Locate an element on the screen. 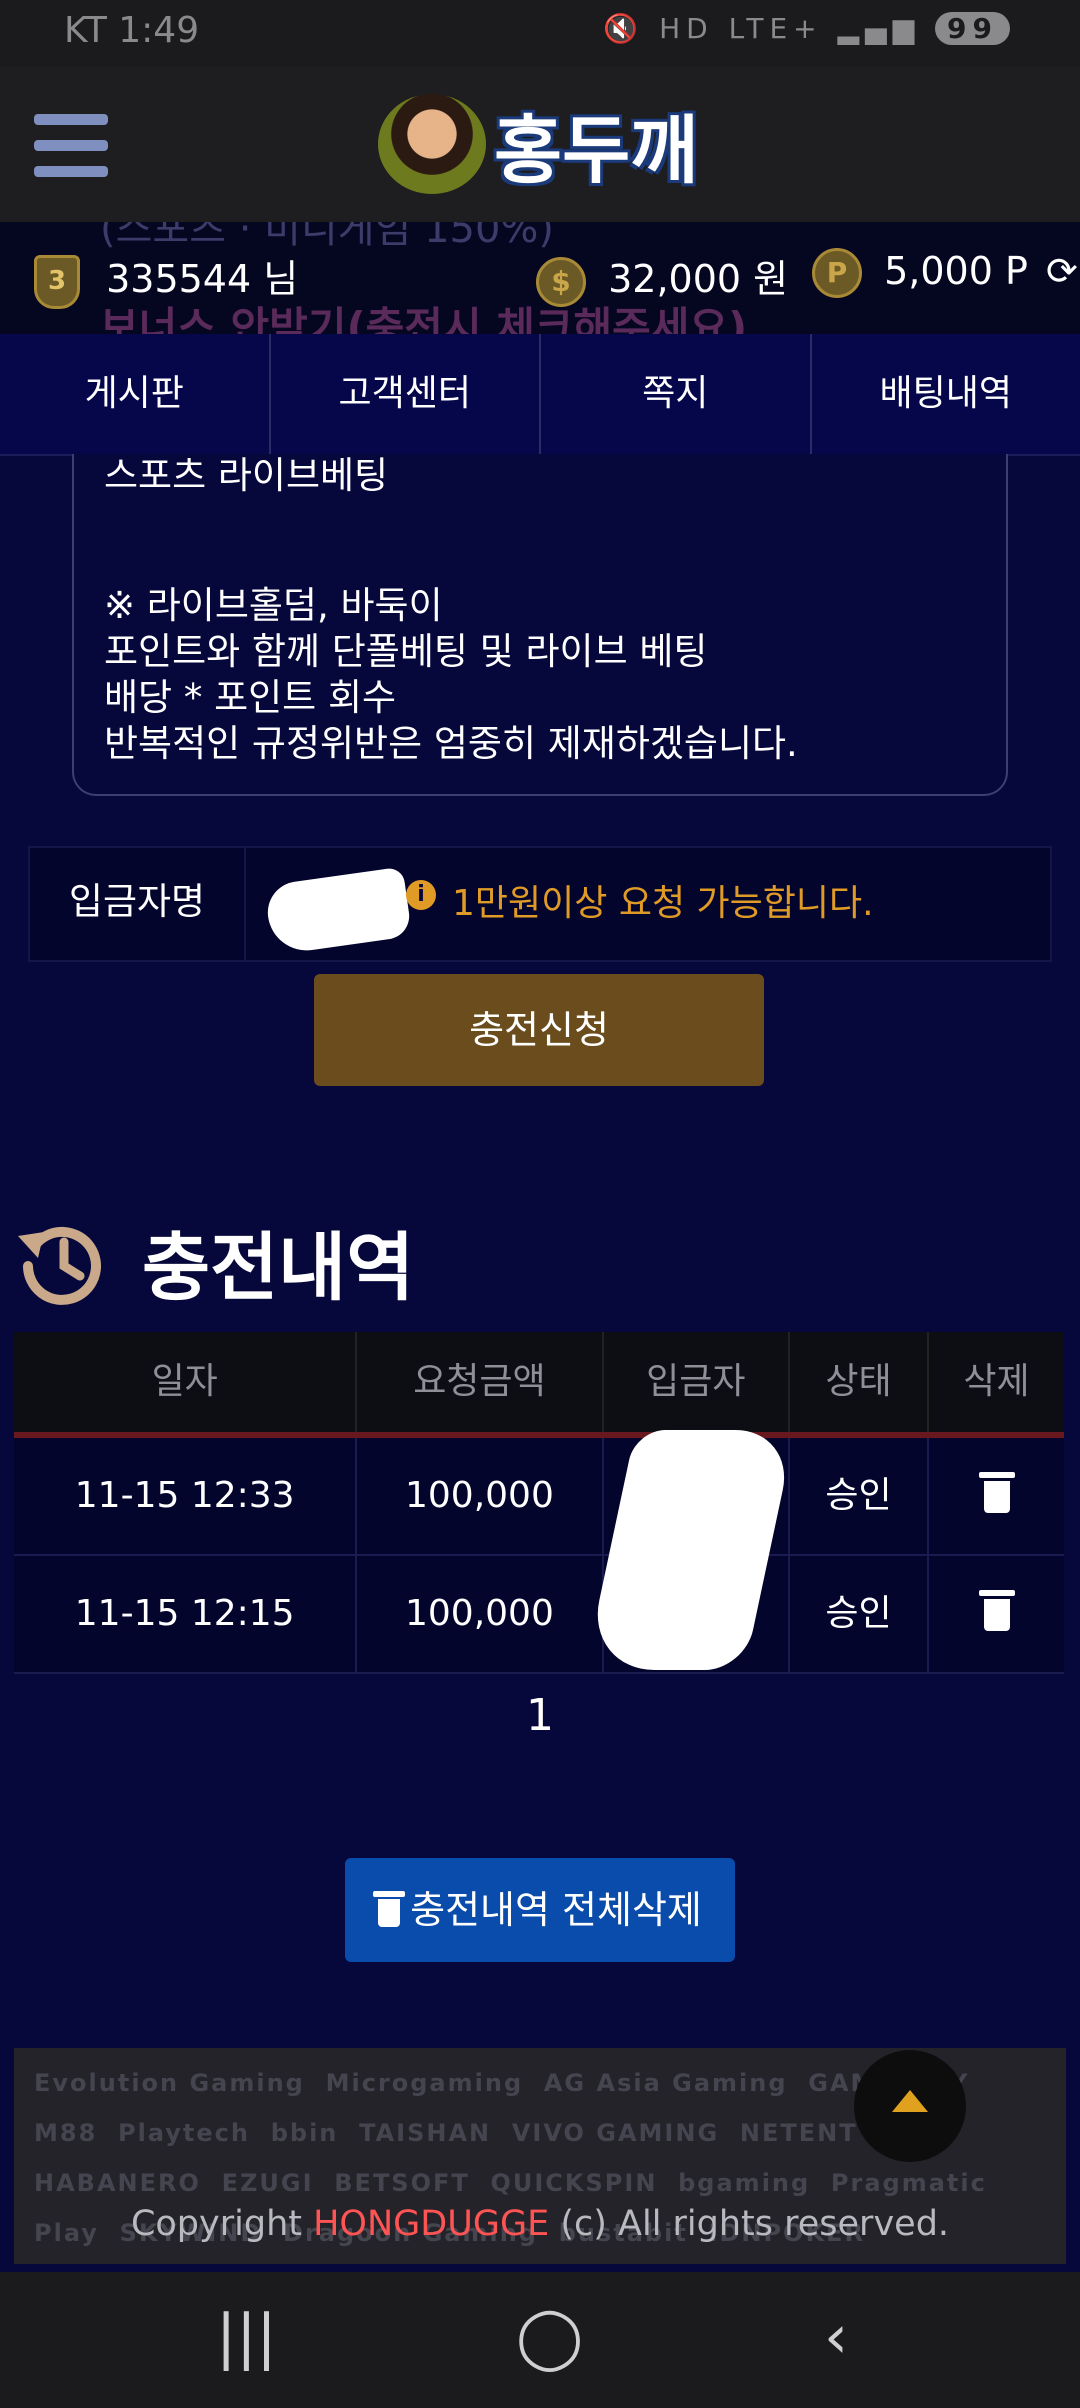 This screenshot has height=2408, width=1080. col-date: 일자 is located at coordinates (186, 1382).